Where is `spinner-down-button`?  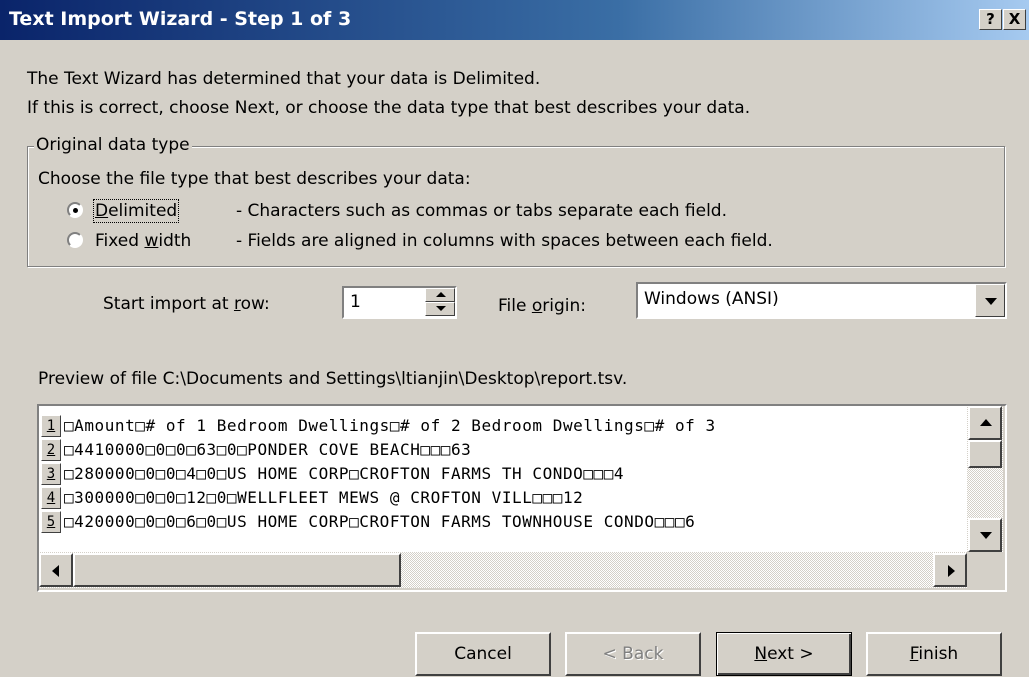 spinner-down-button is located at coordinates (440, 309).